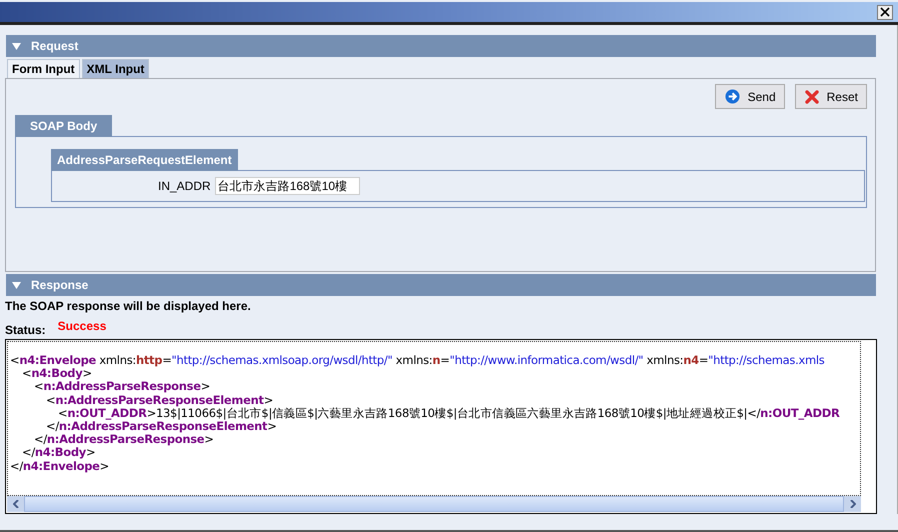  Describe the element at coordinates (57, 373) in the screenshot. I see `xml-line: <n4:Body>` at that location.